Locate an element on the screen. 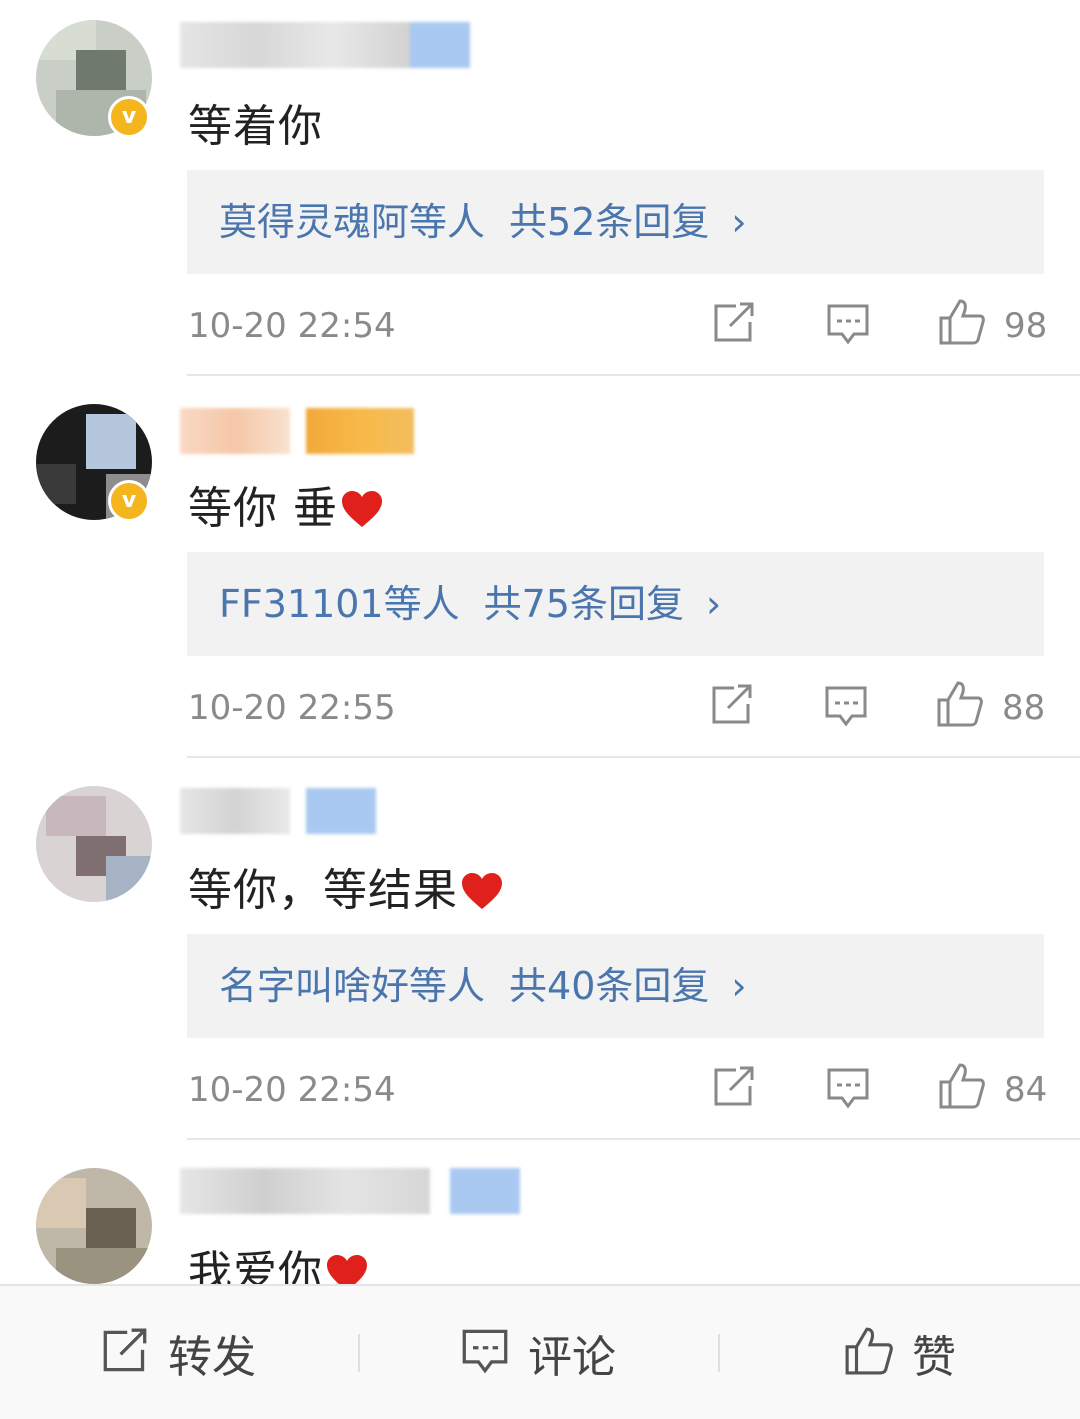 This screenshot has height=1419, width=1080. reply-names: FF31101等人 is located at coordinates (339, 604).